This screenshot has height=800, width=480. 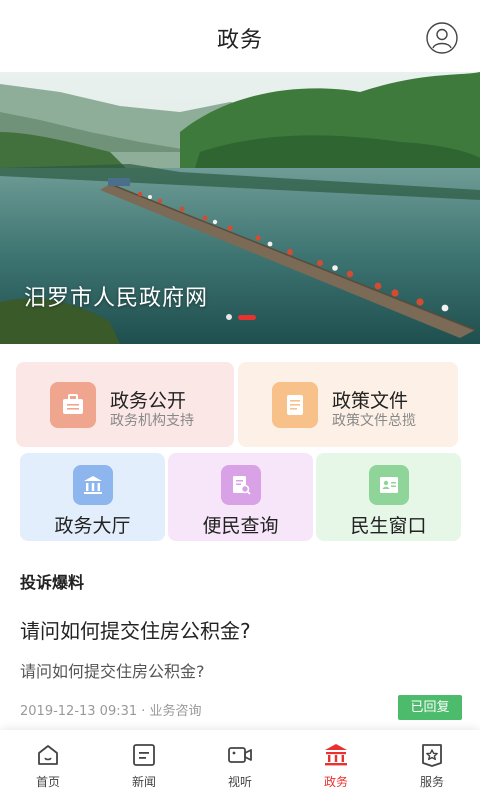 I want to click on tab-video: 视听, so click(x=240, y=765).